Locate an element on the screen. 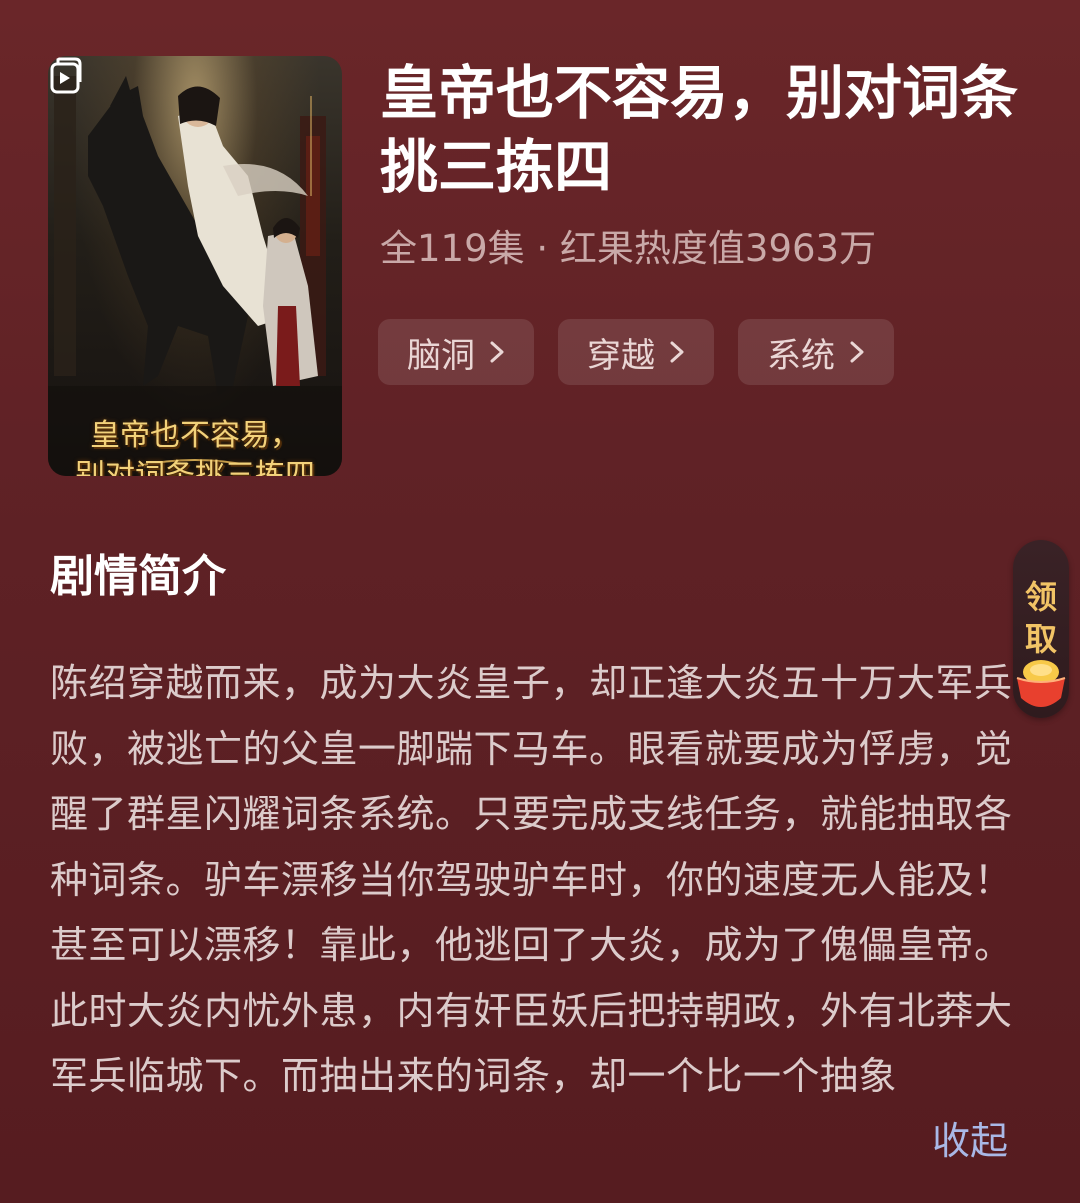 The height and width of the screenshot is (1203, 1080). coin-bowl-icon is located at coordinates (1041, 683).